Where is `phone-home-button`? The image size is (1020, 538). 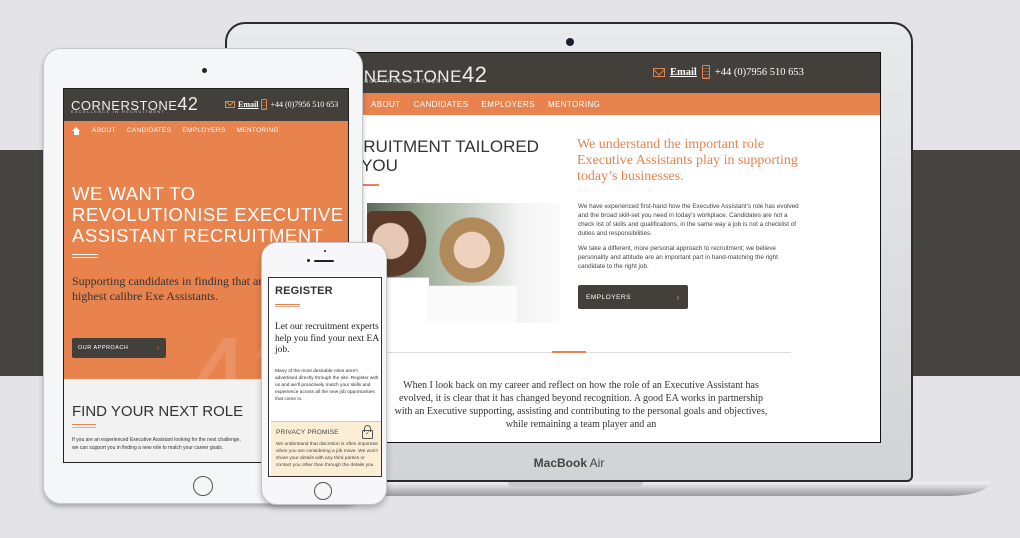
phone-home-button is located at coordinates (323, 491).